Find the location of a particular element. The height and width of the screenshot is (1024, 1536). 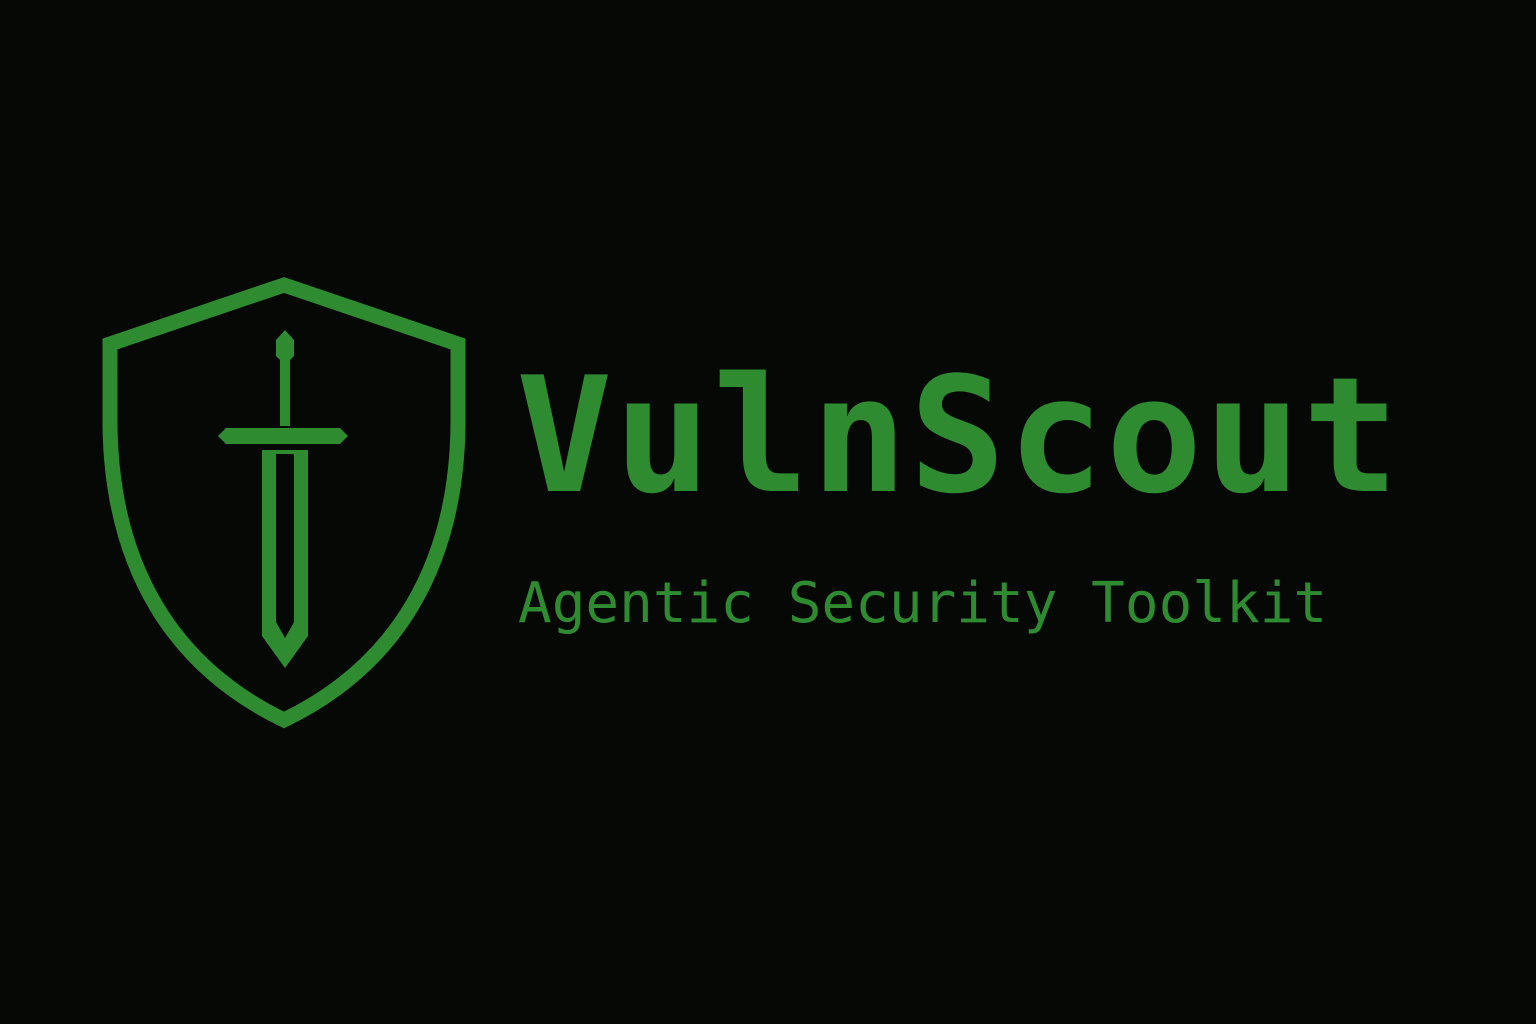

sword-blade-fuller is located at coordinates (285, 546).